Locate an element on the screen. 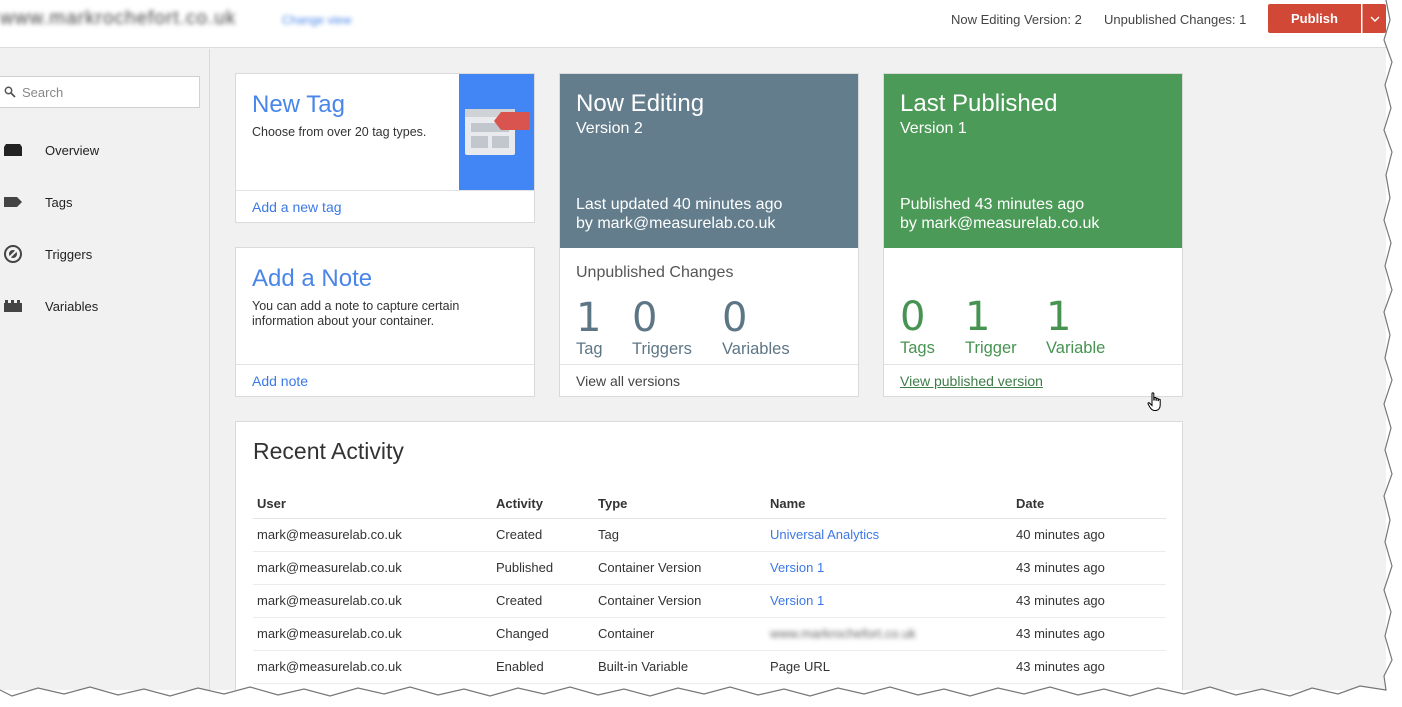 The height and width of the screenshot is (707, 1402). blurred-container-name: www.markrochefort.co.uk is located at coordinates (843, 633).